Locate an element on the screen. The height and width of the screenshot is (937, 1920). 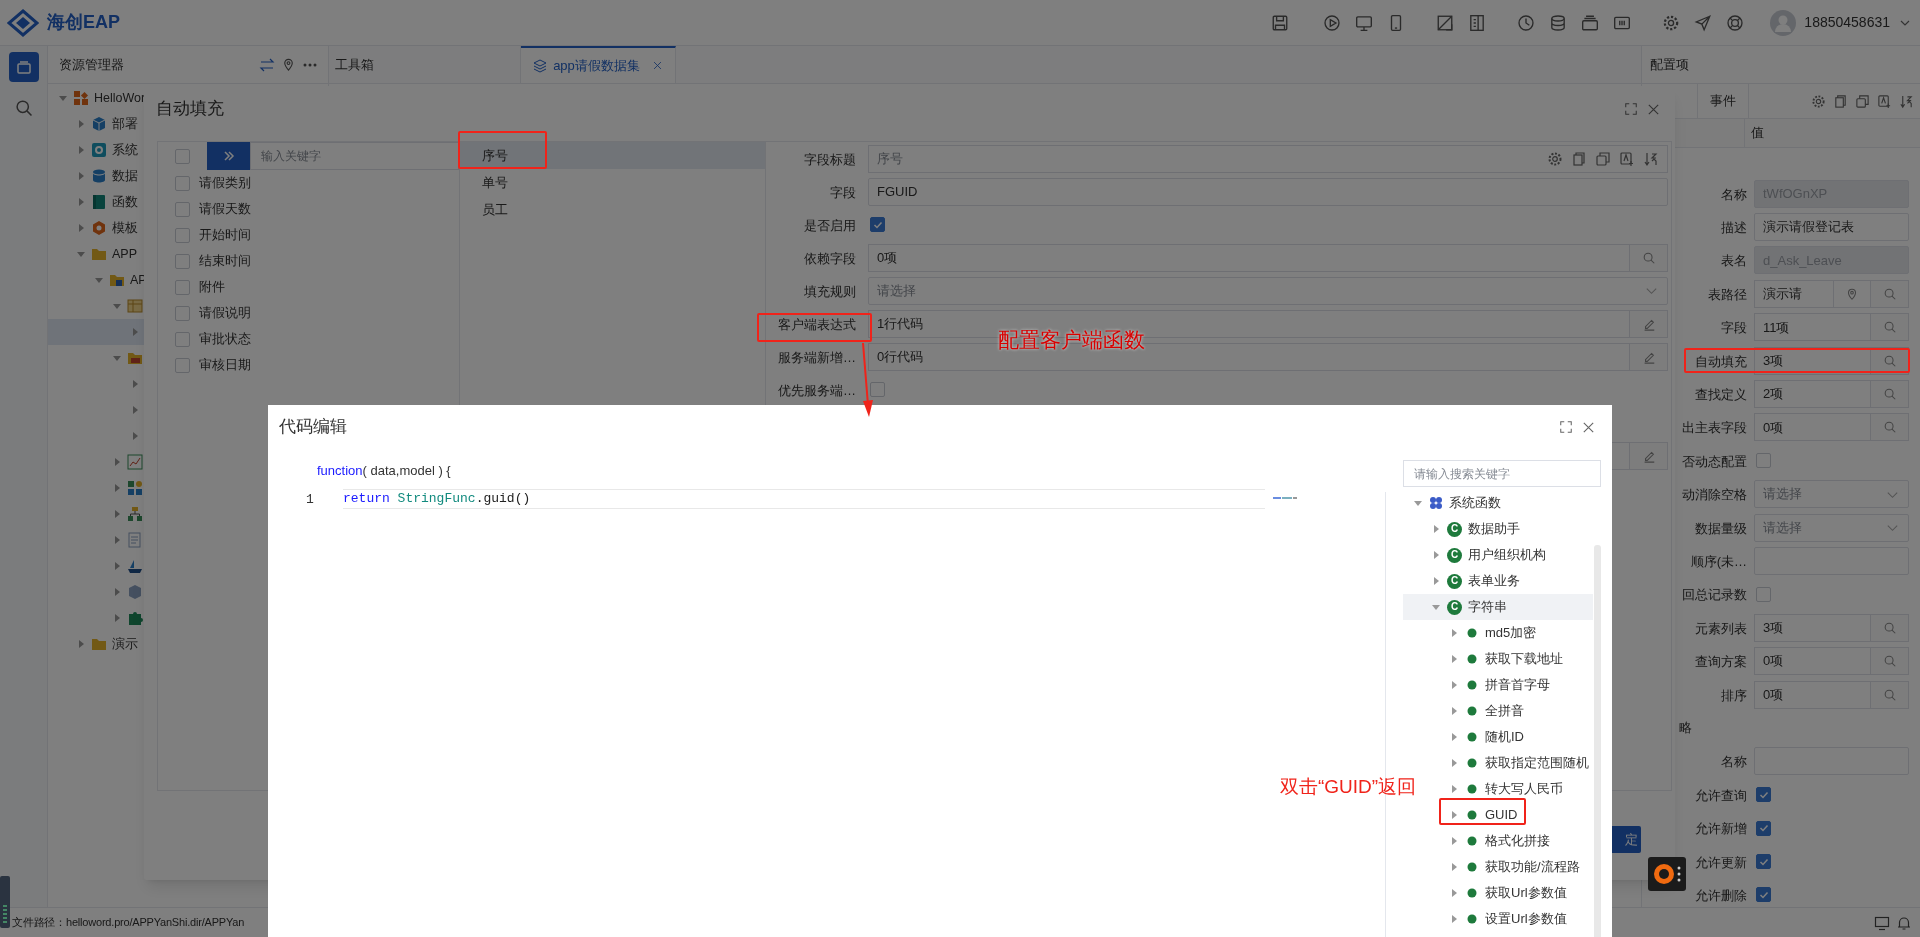
field-label: 客户端表达式 is located at coordinates (817, 324).